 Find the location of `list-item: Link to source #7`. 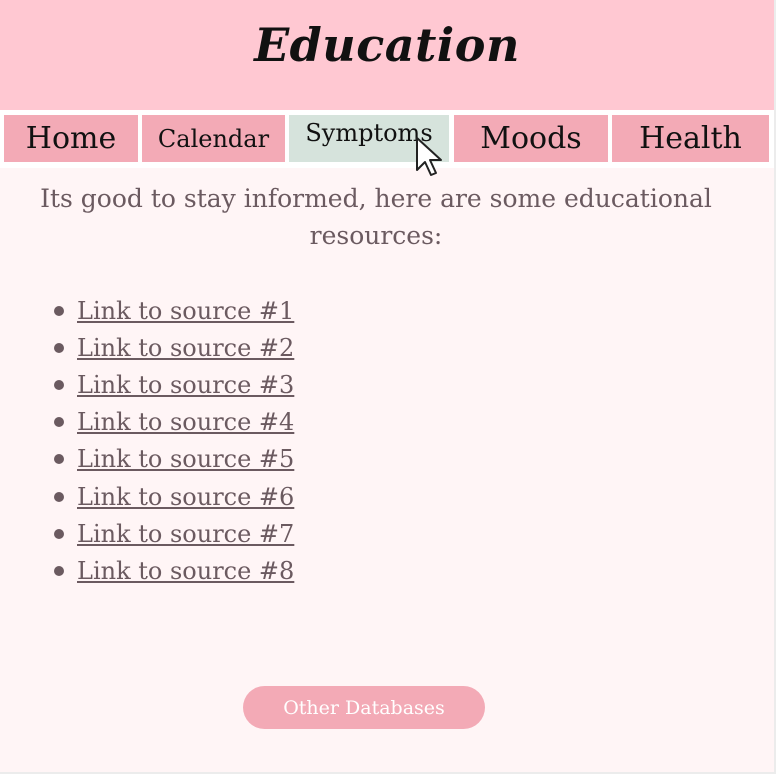

list-item: Link to source #7 is located at coordinates (172, 533).